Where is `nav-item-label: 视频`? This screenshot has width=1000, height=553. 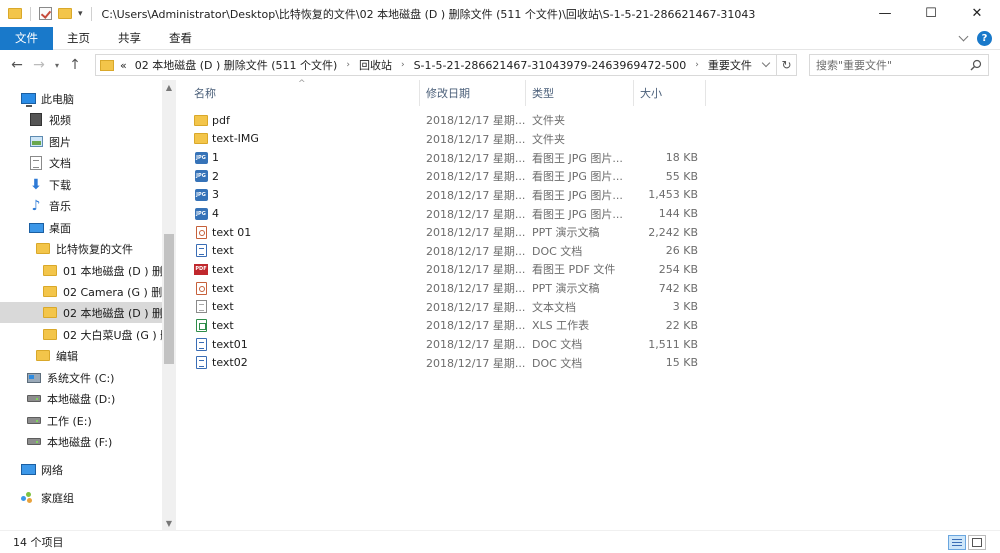 nav-item-label: 视频 is located at coordinates (60, 120).